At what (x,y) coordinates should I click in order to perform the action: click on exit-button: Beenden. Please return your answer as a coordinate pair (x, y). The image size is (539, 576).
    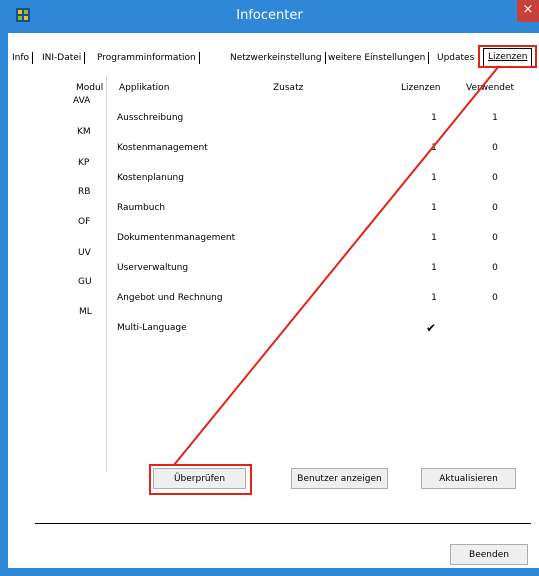
    Looking at the image, I should click on (489, 554).